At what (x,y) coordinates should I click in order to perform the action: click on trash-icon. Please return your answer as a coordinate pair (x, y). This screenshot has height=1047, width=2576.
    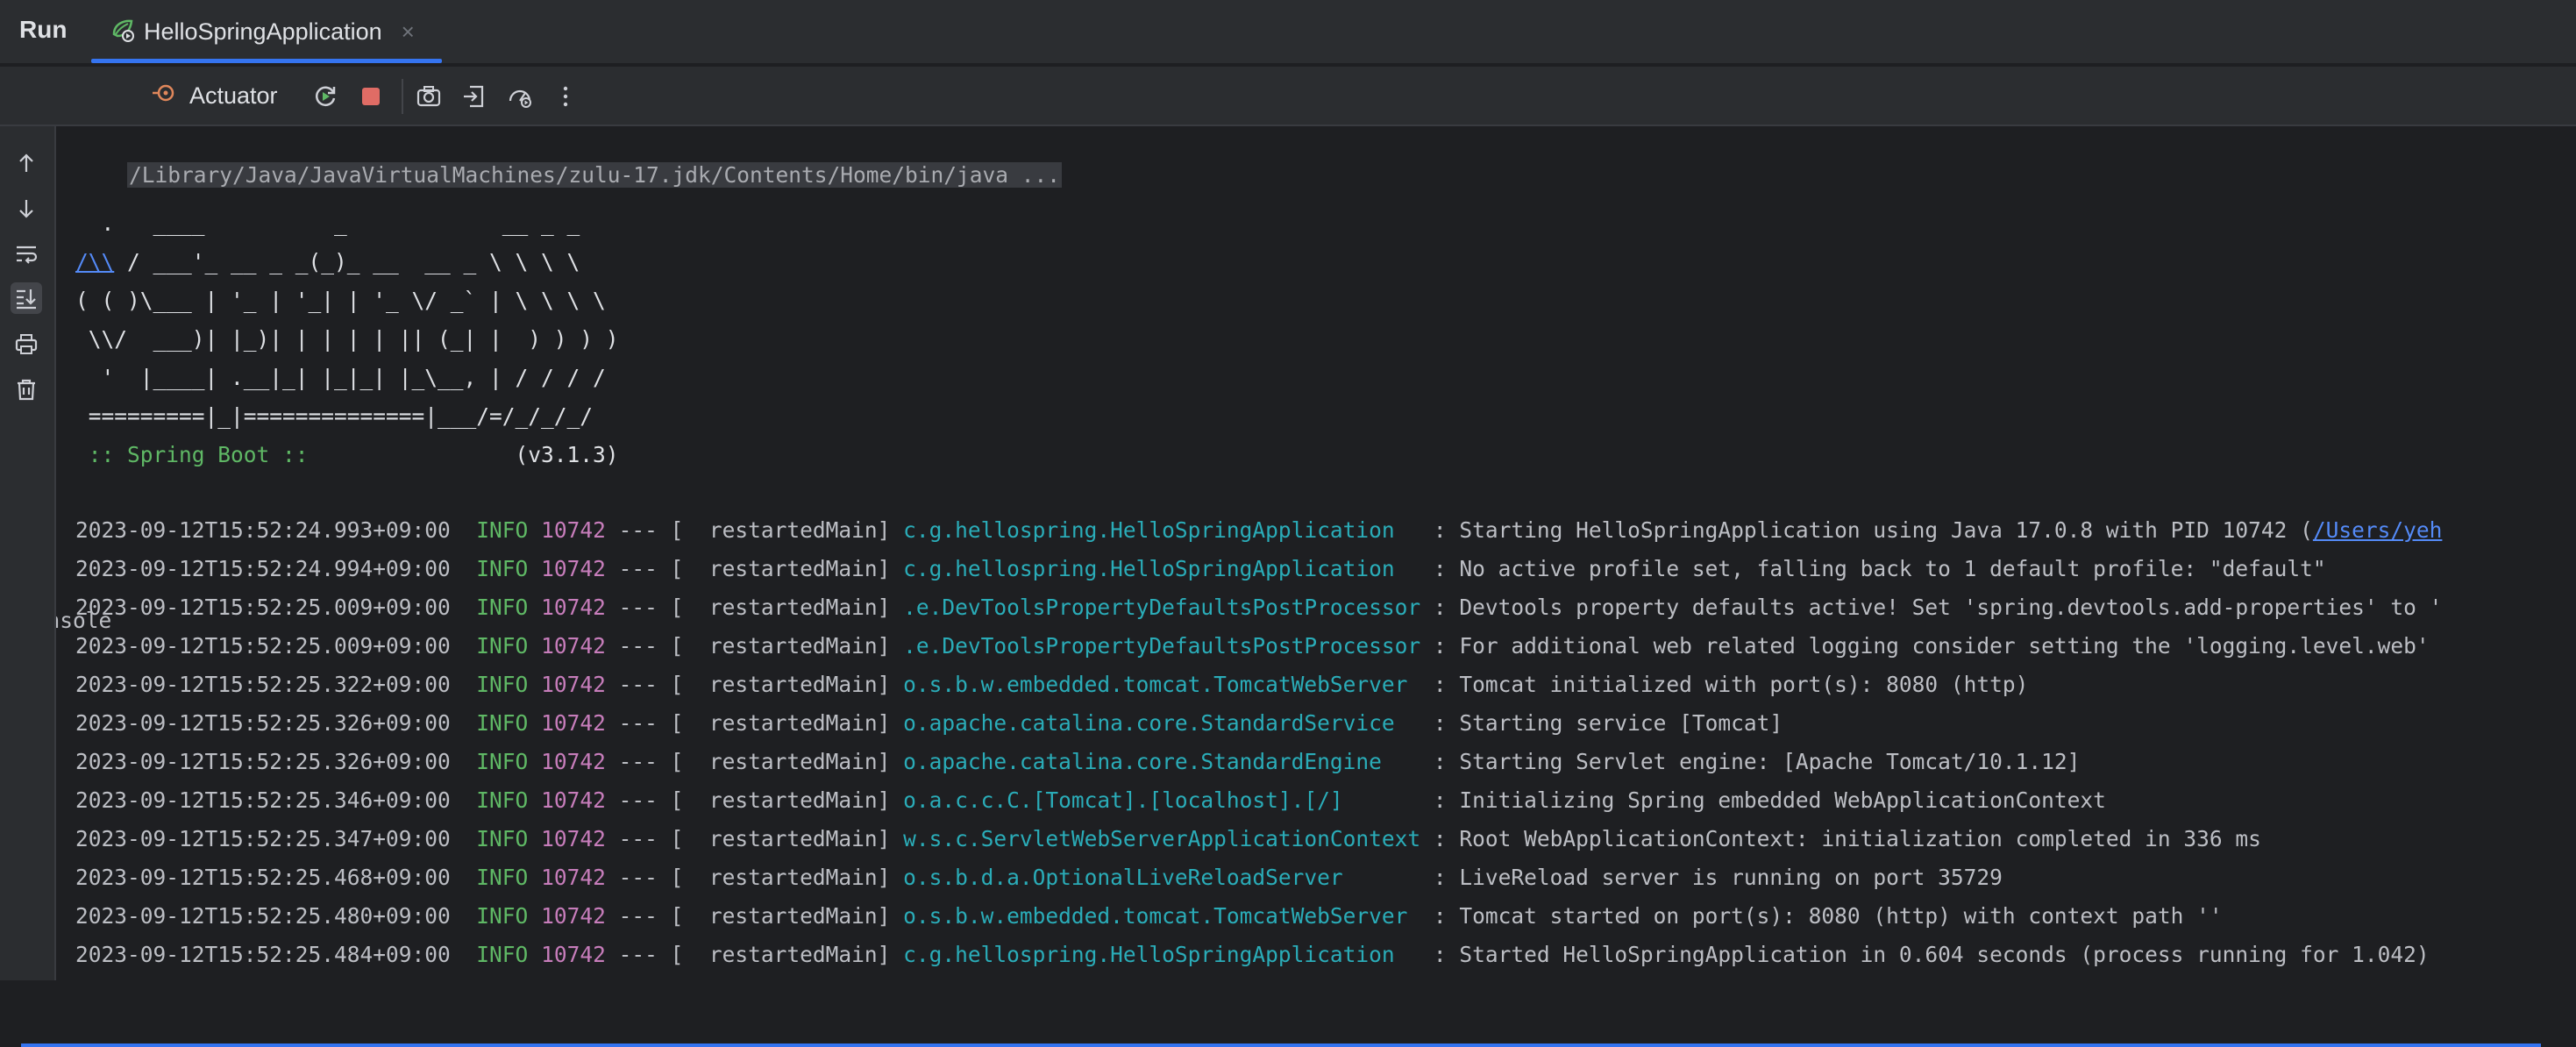
    Looking at the image, I should click on (26, 389).